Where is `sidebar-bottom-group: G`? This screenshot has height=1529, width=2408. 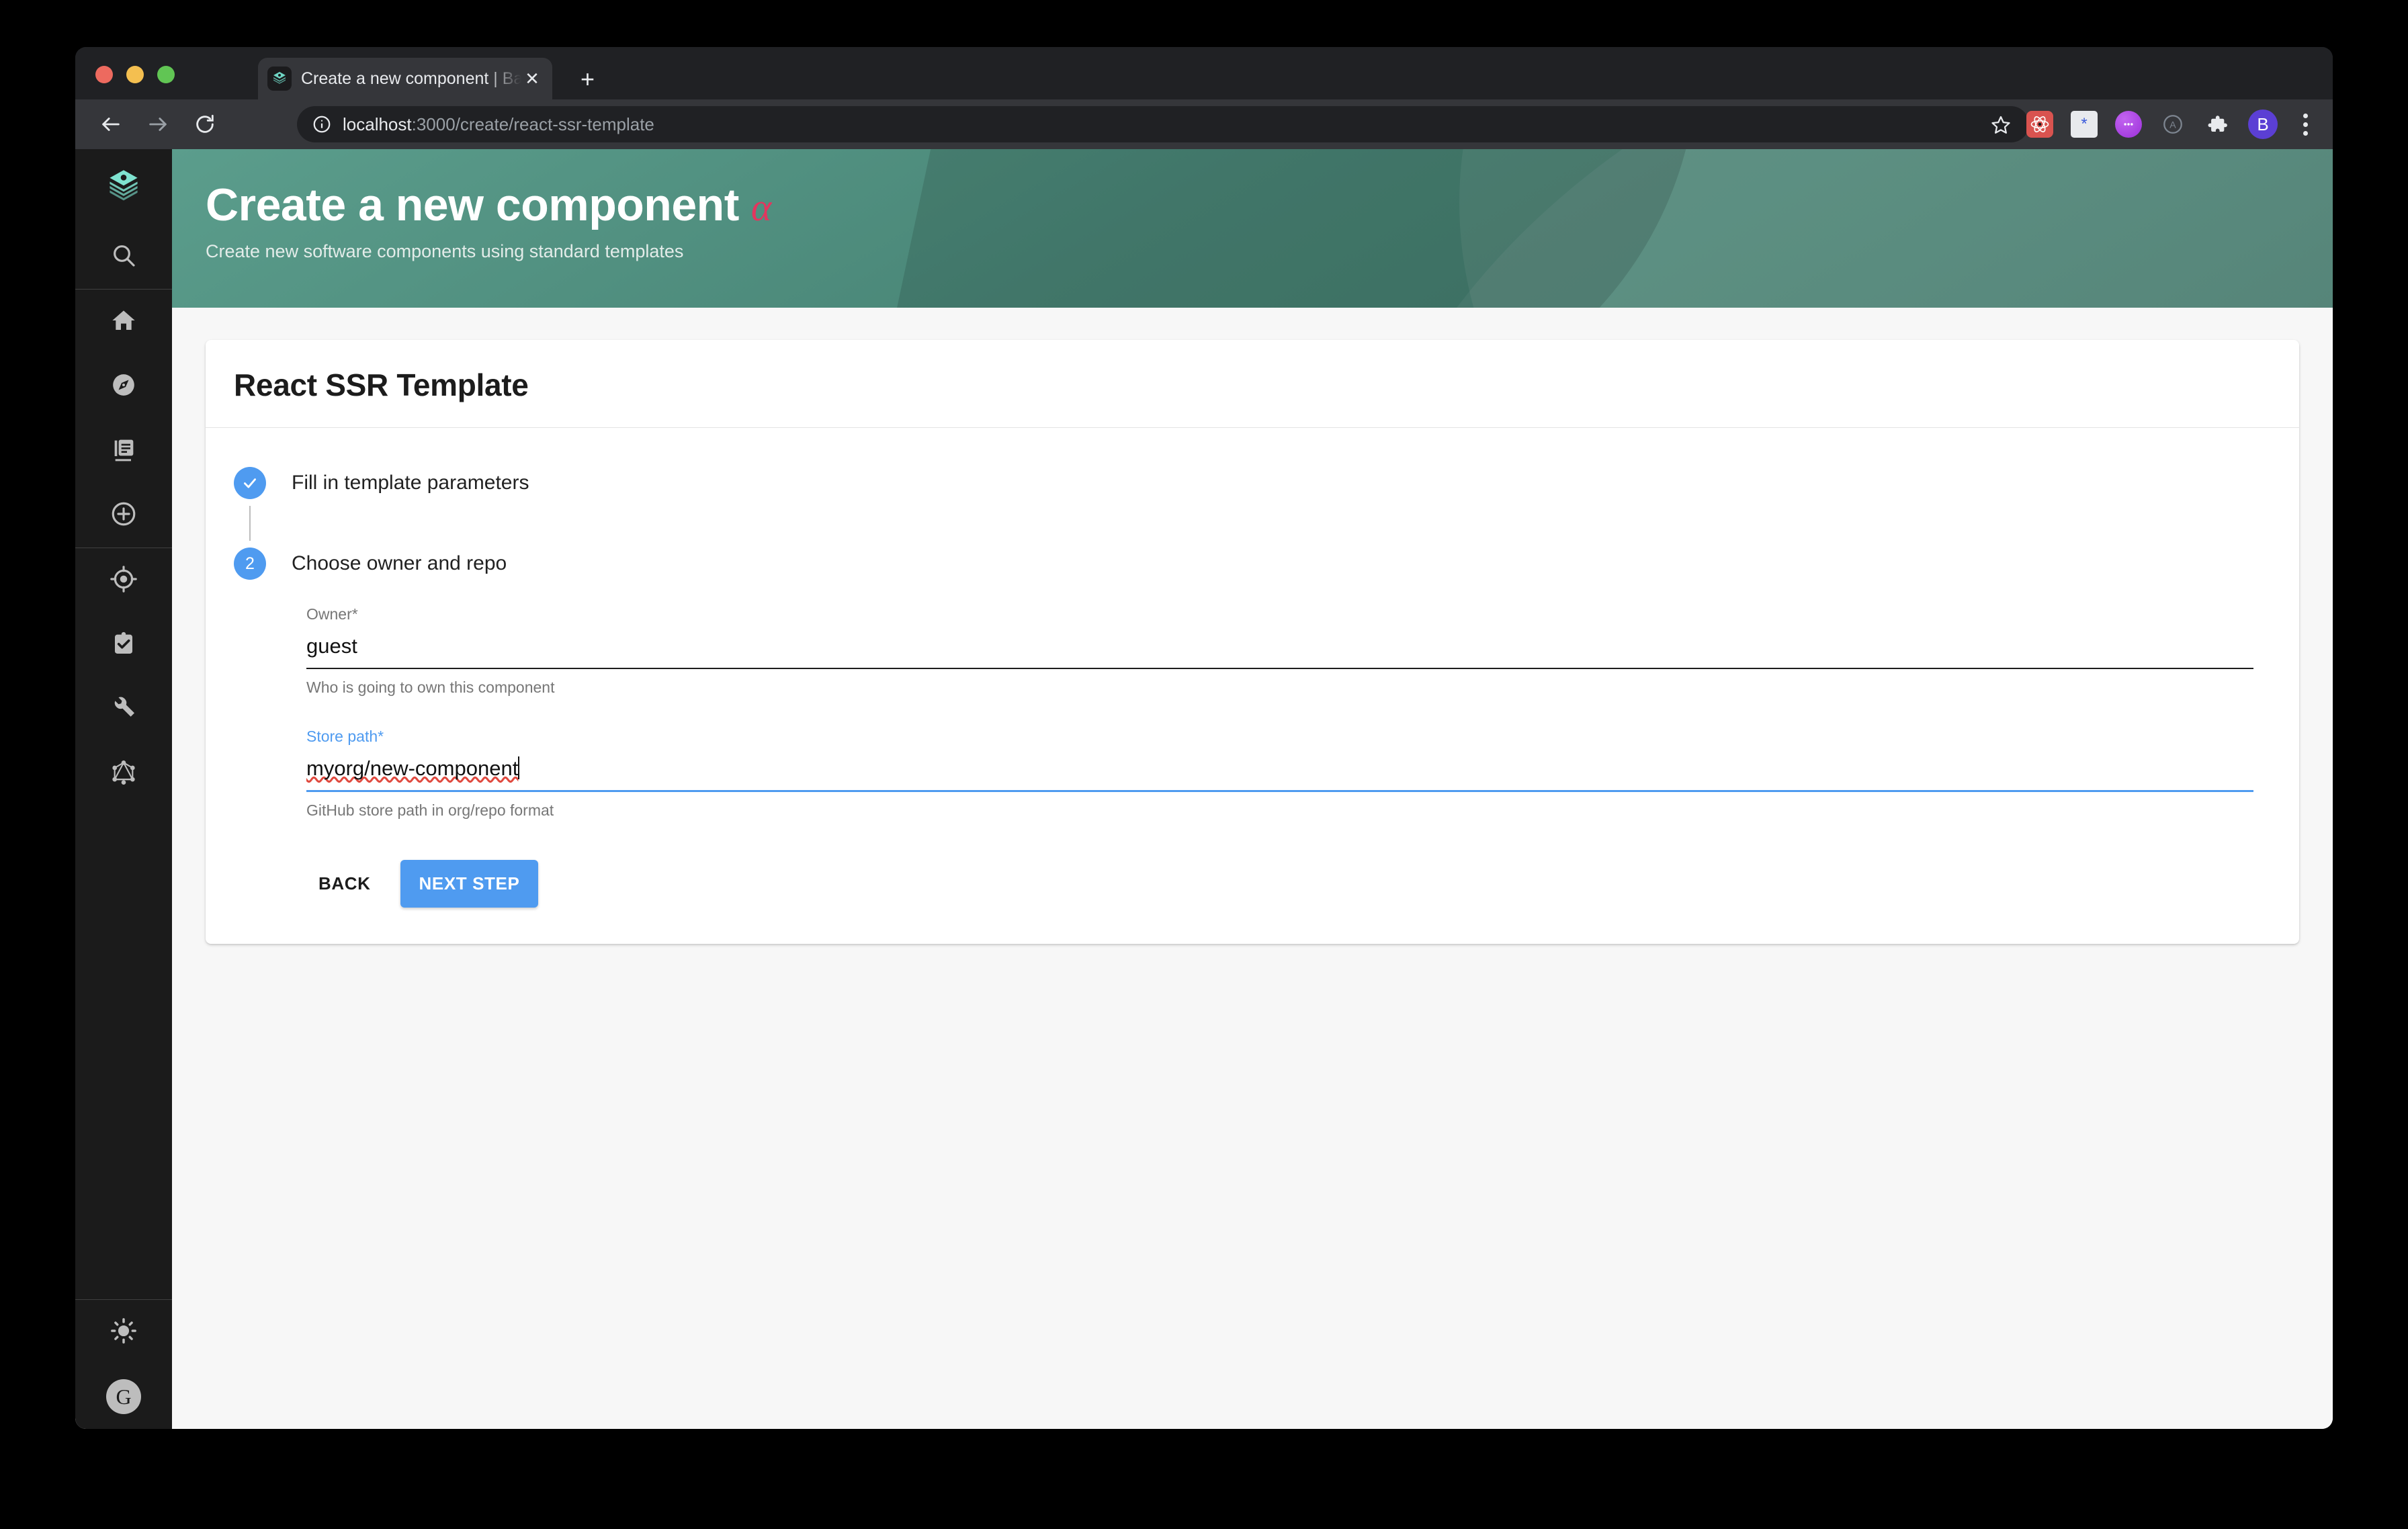
sidebar-bottom-group: G is located at coordinates (123, 1364).